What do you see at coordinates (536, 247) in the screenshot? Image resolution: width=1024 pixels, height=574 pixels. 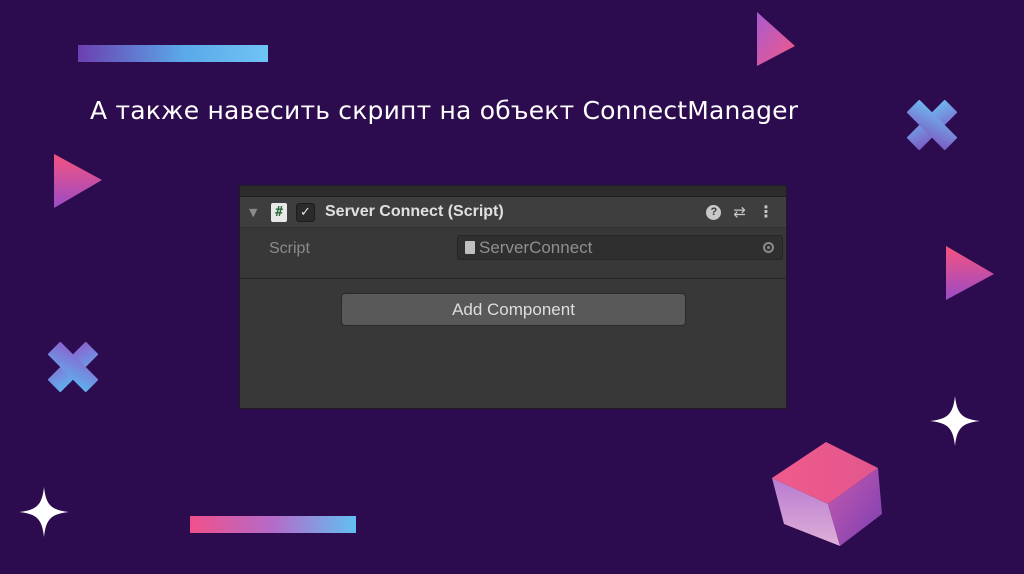 I see `script-object-value: ServerConnect` at bounding box center [536, 247].